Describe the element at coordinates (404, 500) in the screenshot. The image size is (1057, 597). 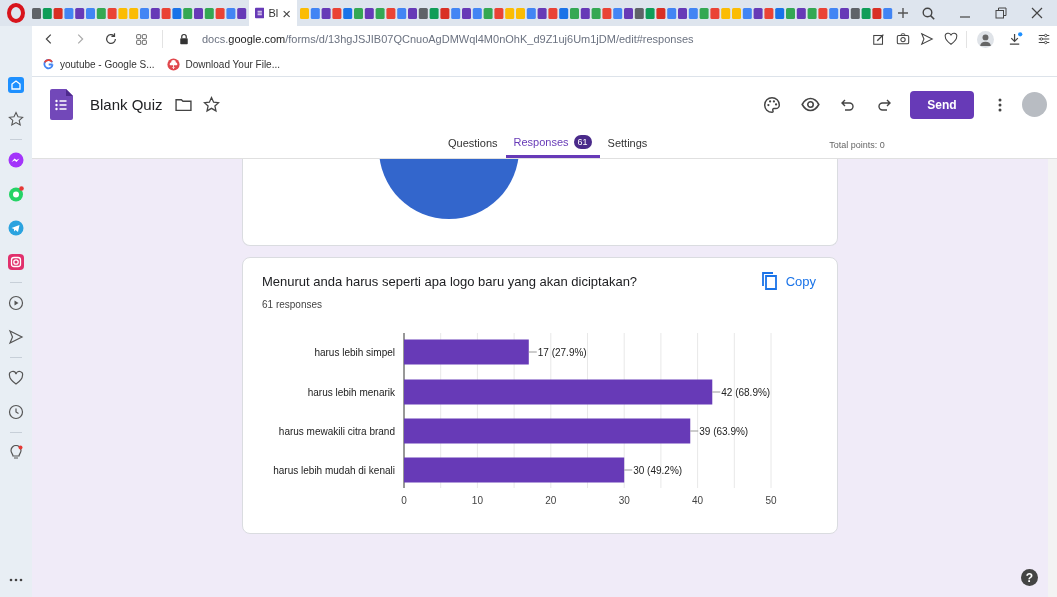
I see `axis-tick-label: 0` at that location.